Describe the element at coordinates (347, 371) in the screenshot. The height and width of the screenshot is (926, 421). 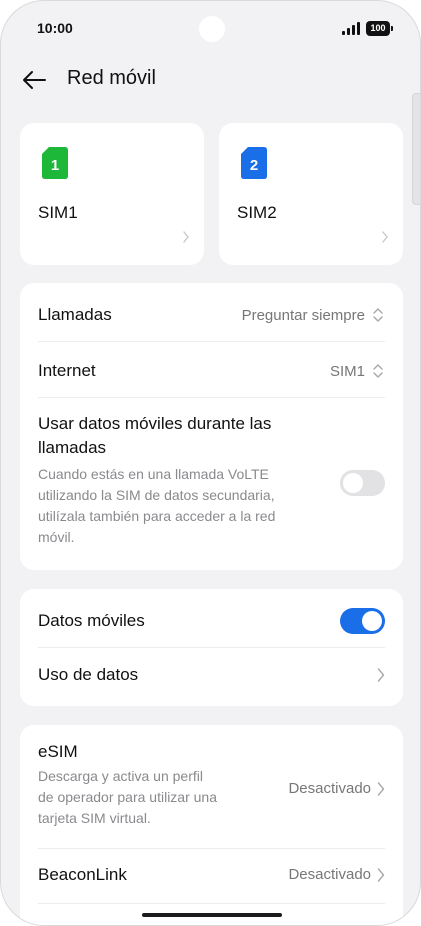
I see `internet-value-text: SIM1` at that location.